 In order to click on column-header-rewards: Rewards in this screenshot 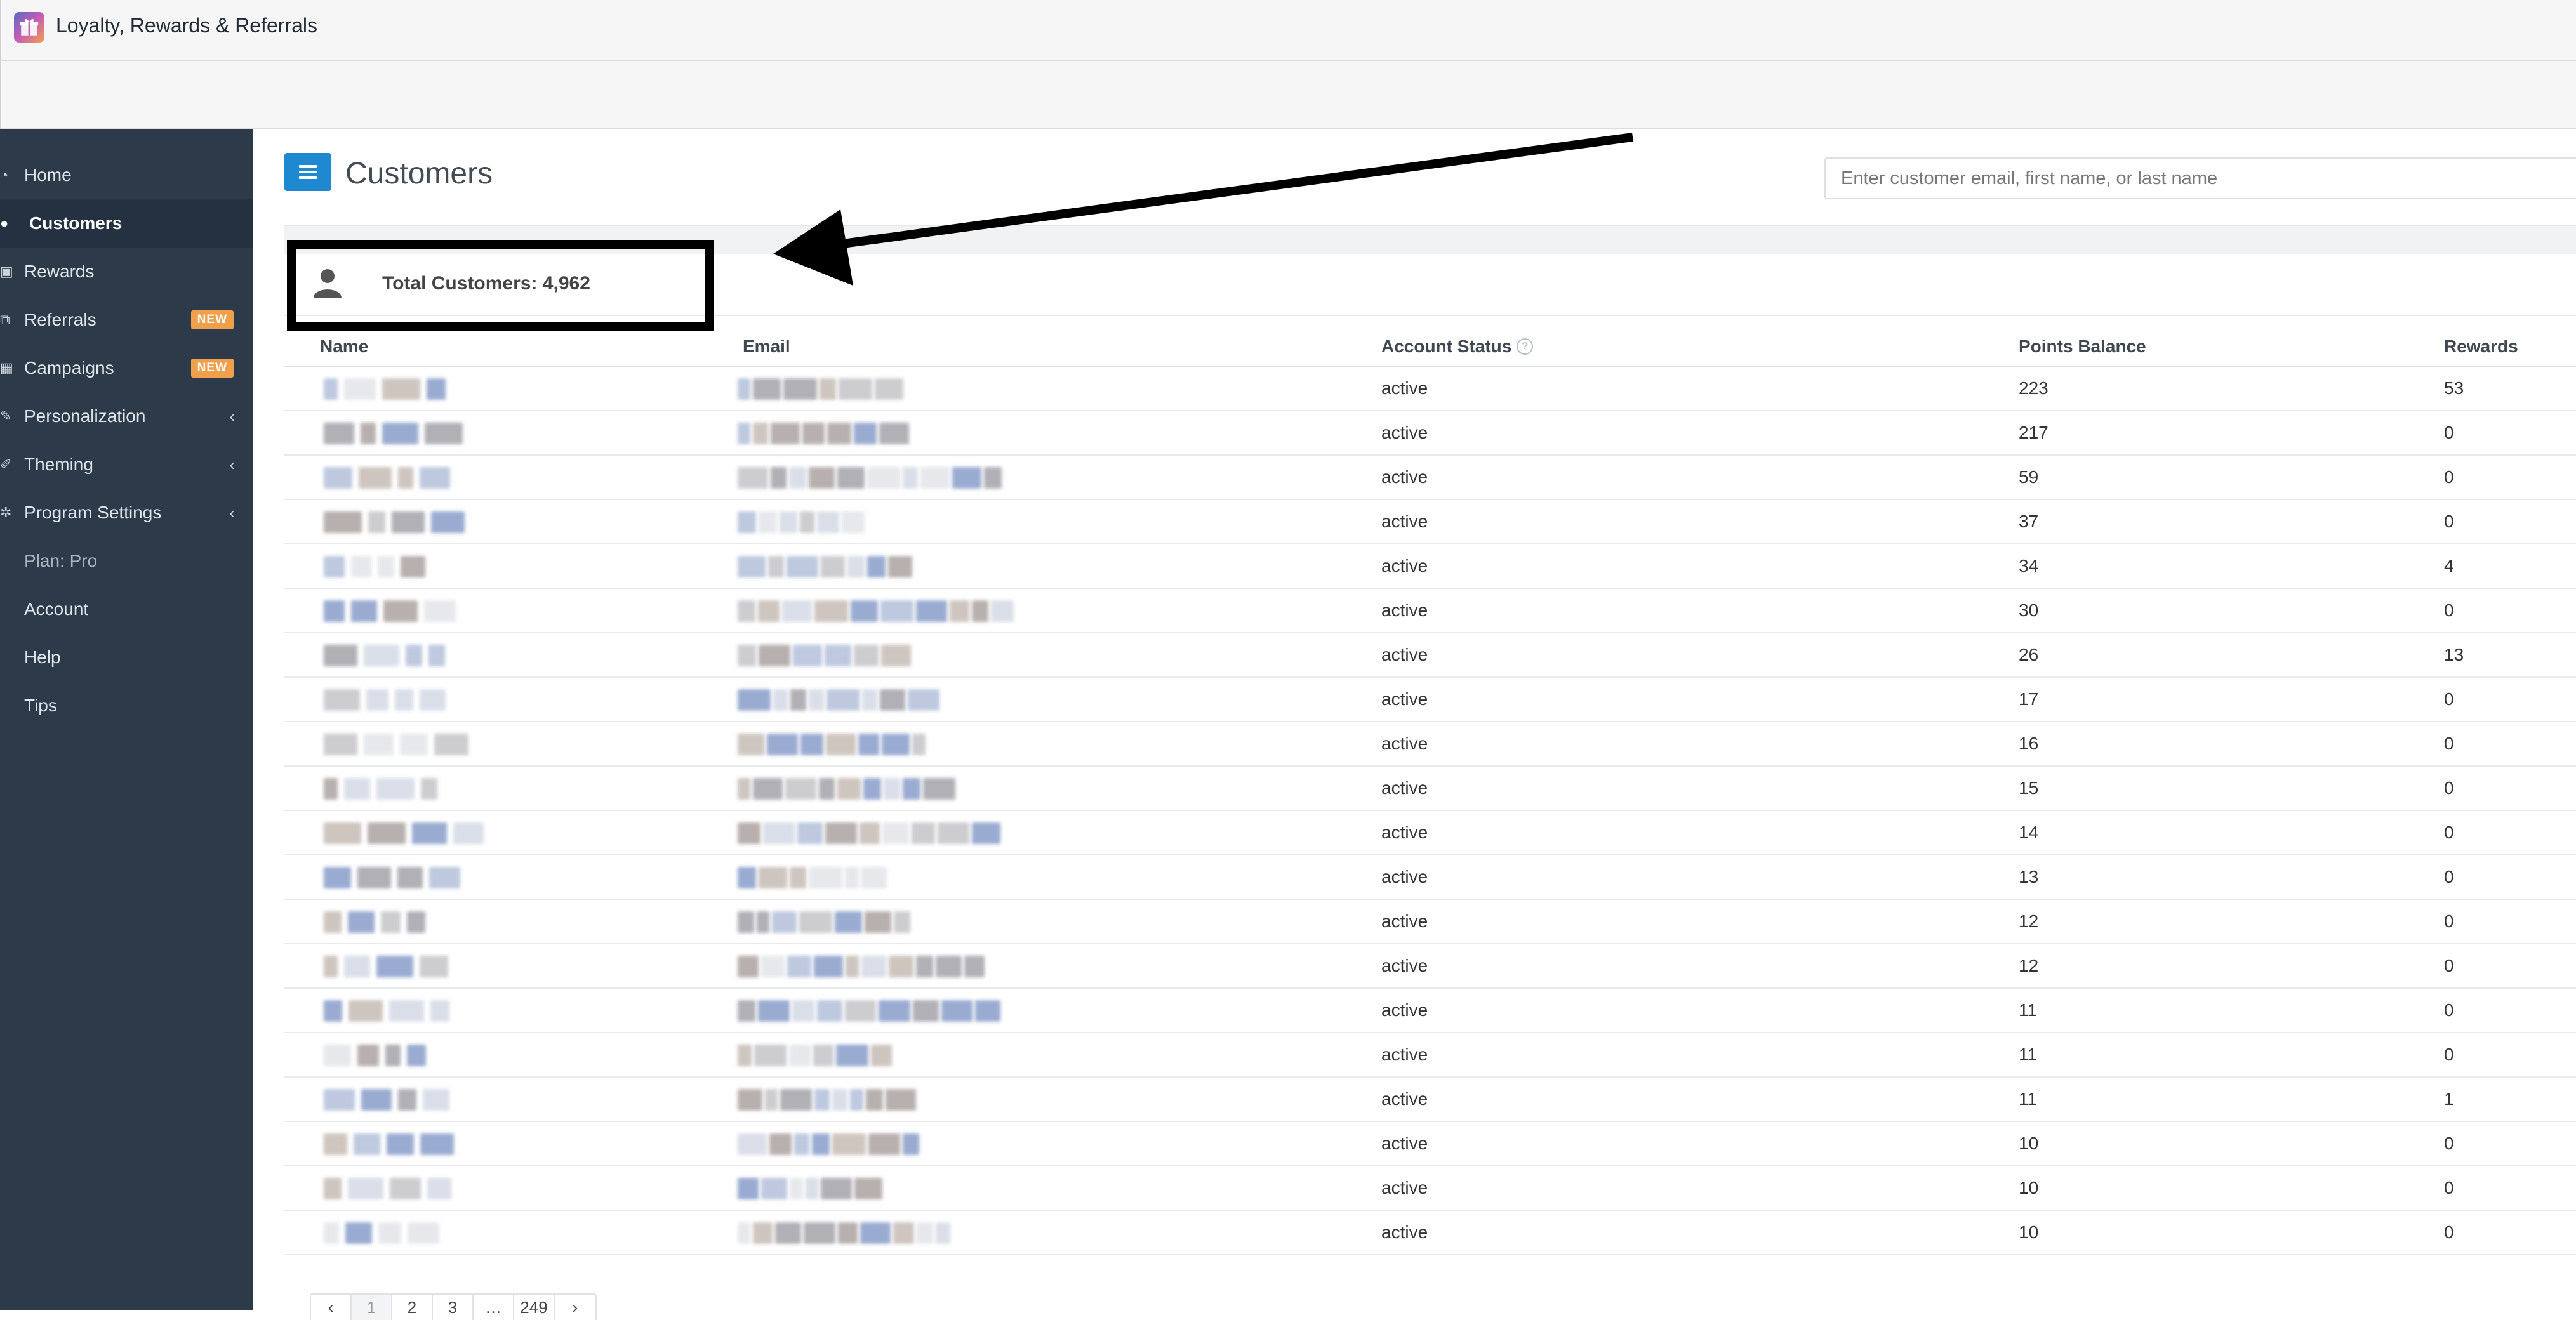, I will do `click(2481, 346)`.